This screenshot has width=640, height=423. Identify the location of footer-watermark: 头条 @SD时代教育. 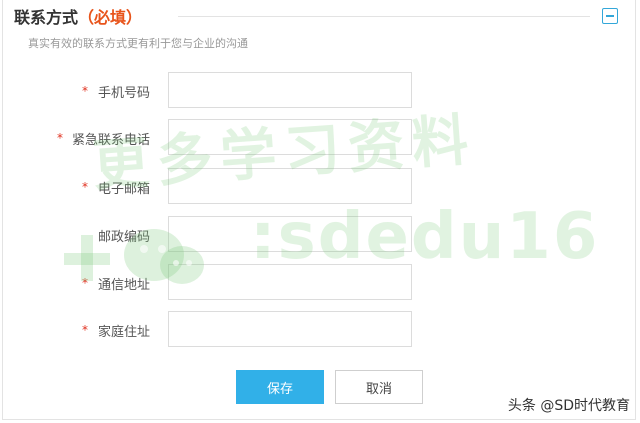
(568, 406).